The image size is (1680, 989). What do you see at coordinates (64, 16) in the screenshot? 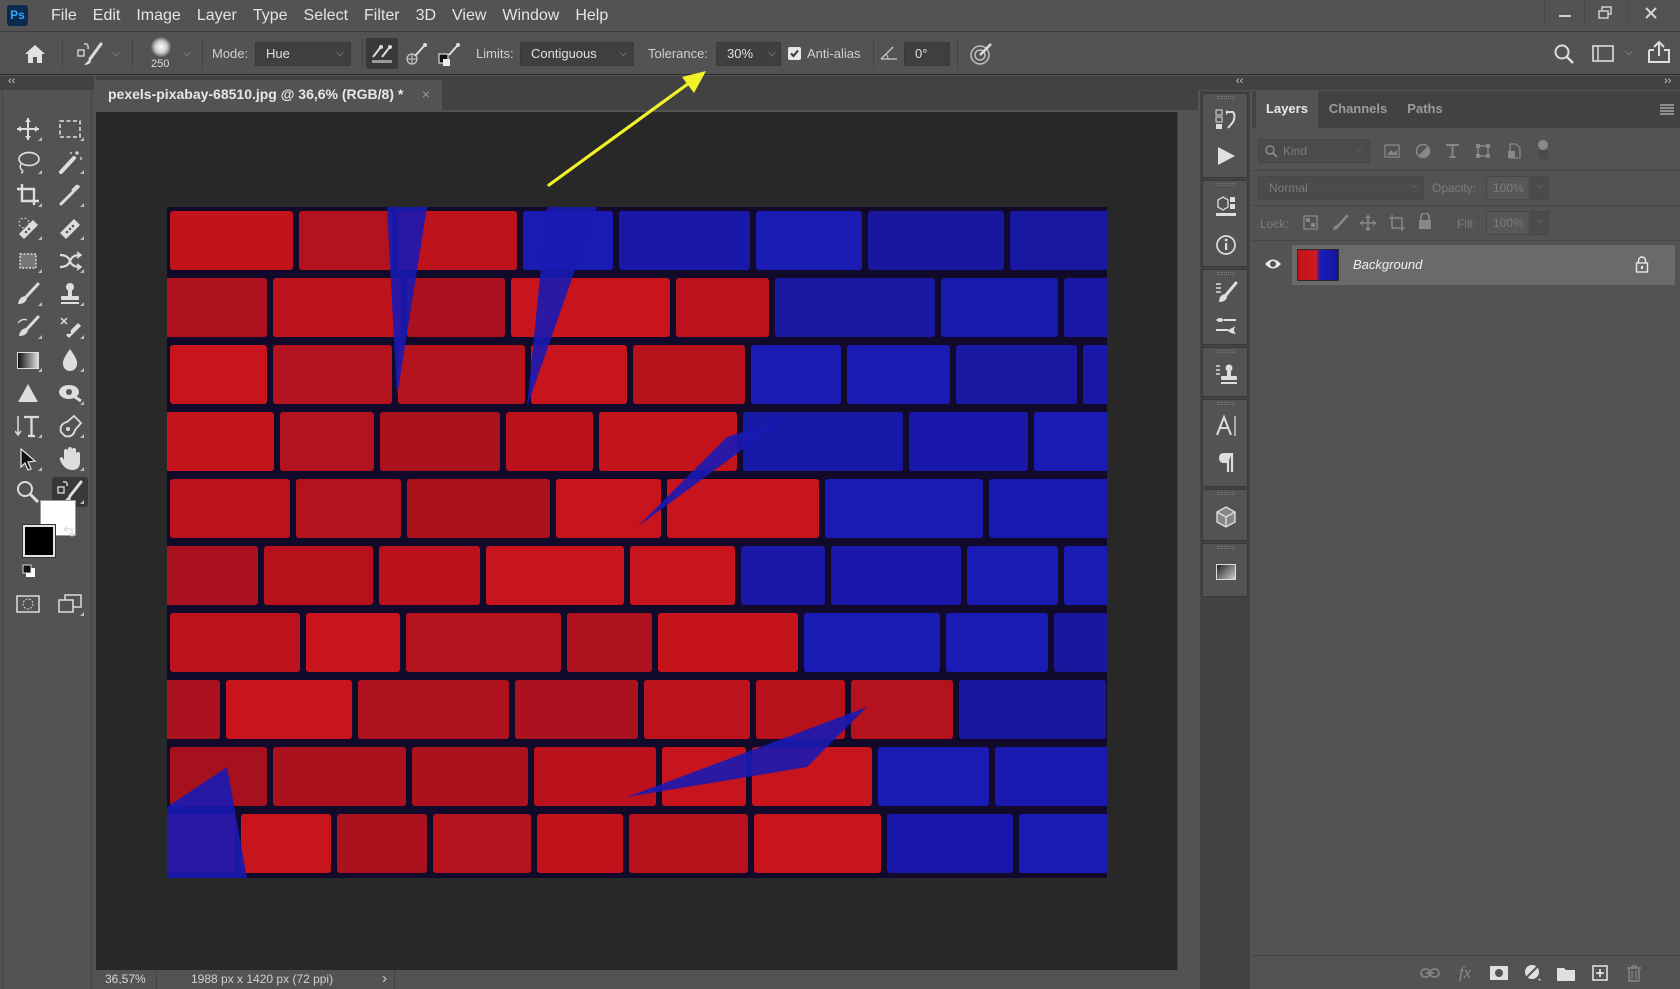
I see `menu-file: File` at bounding box center [64, 16].